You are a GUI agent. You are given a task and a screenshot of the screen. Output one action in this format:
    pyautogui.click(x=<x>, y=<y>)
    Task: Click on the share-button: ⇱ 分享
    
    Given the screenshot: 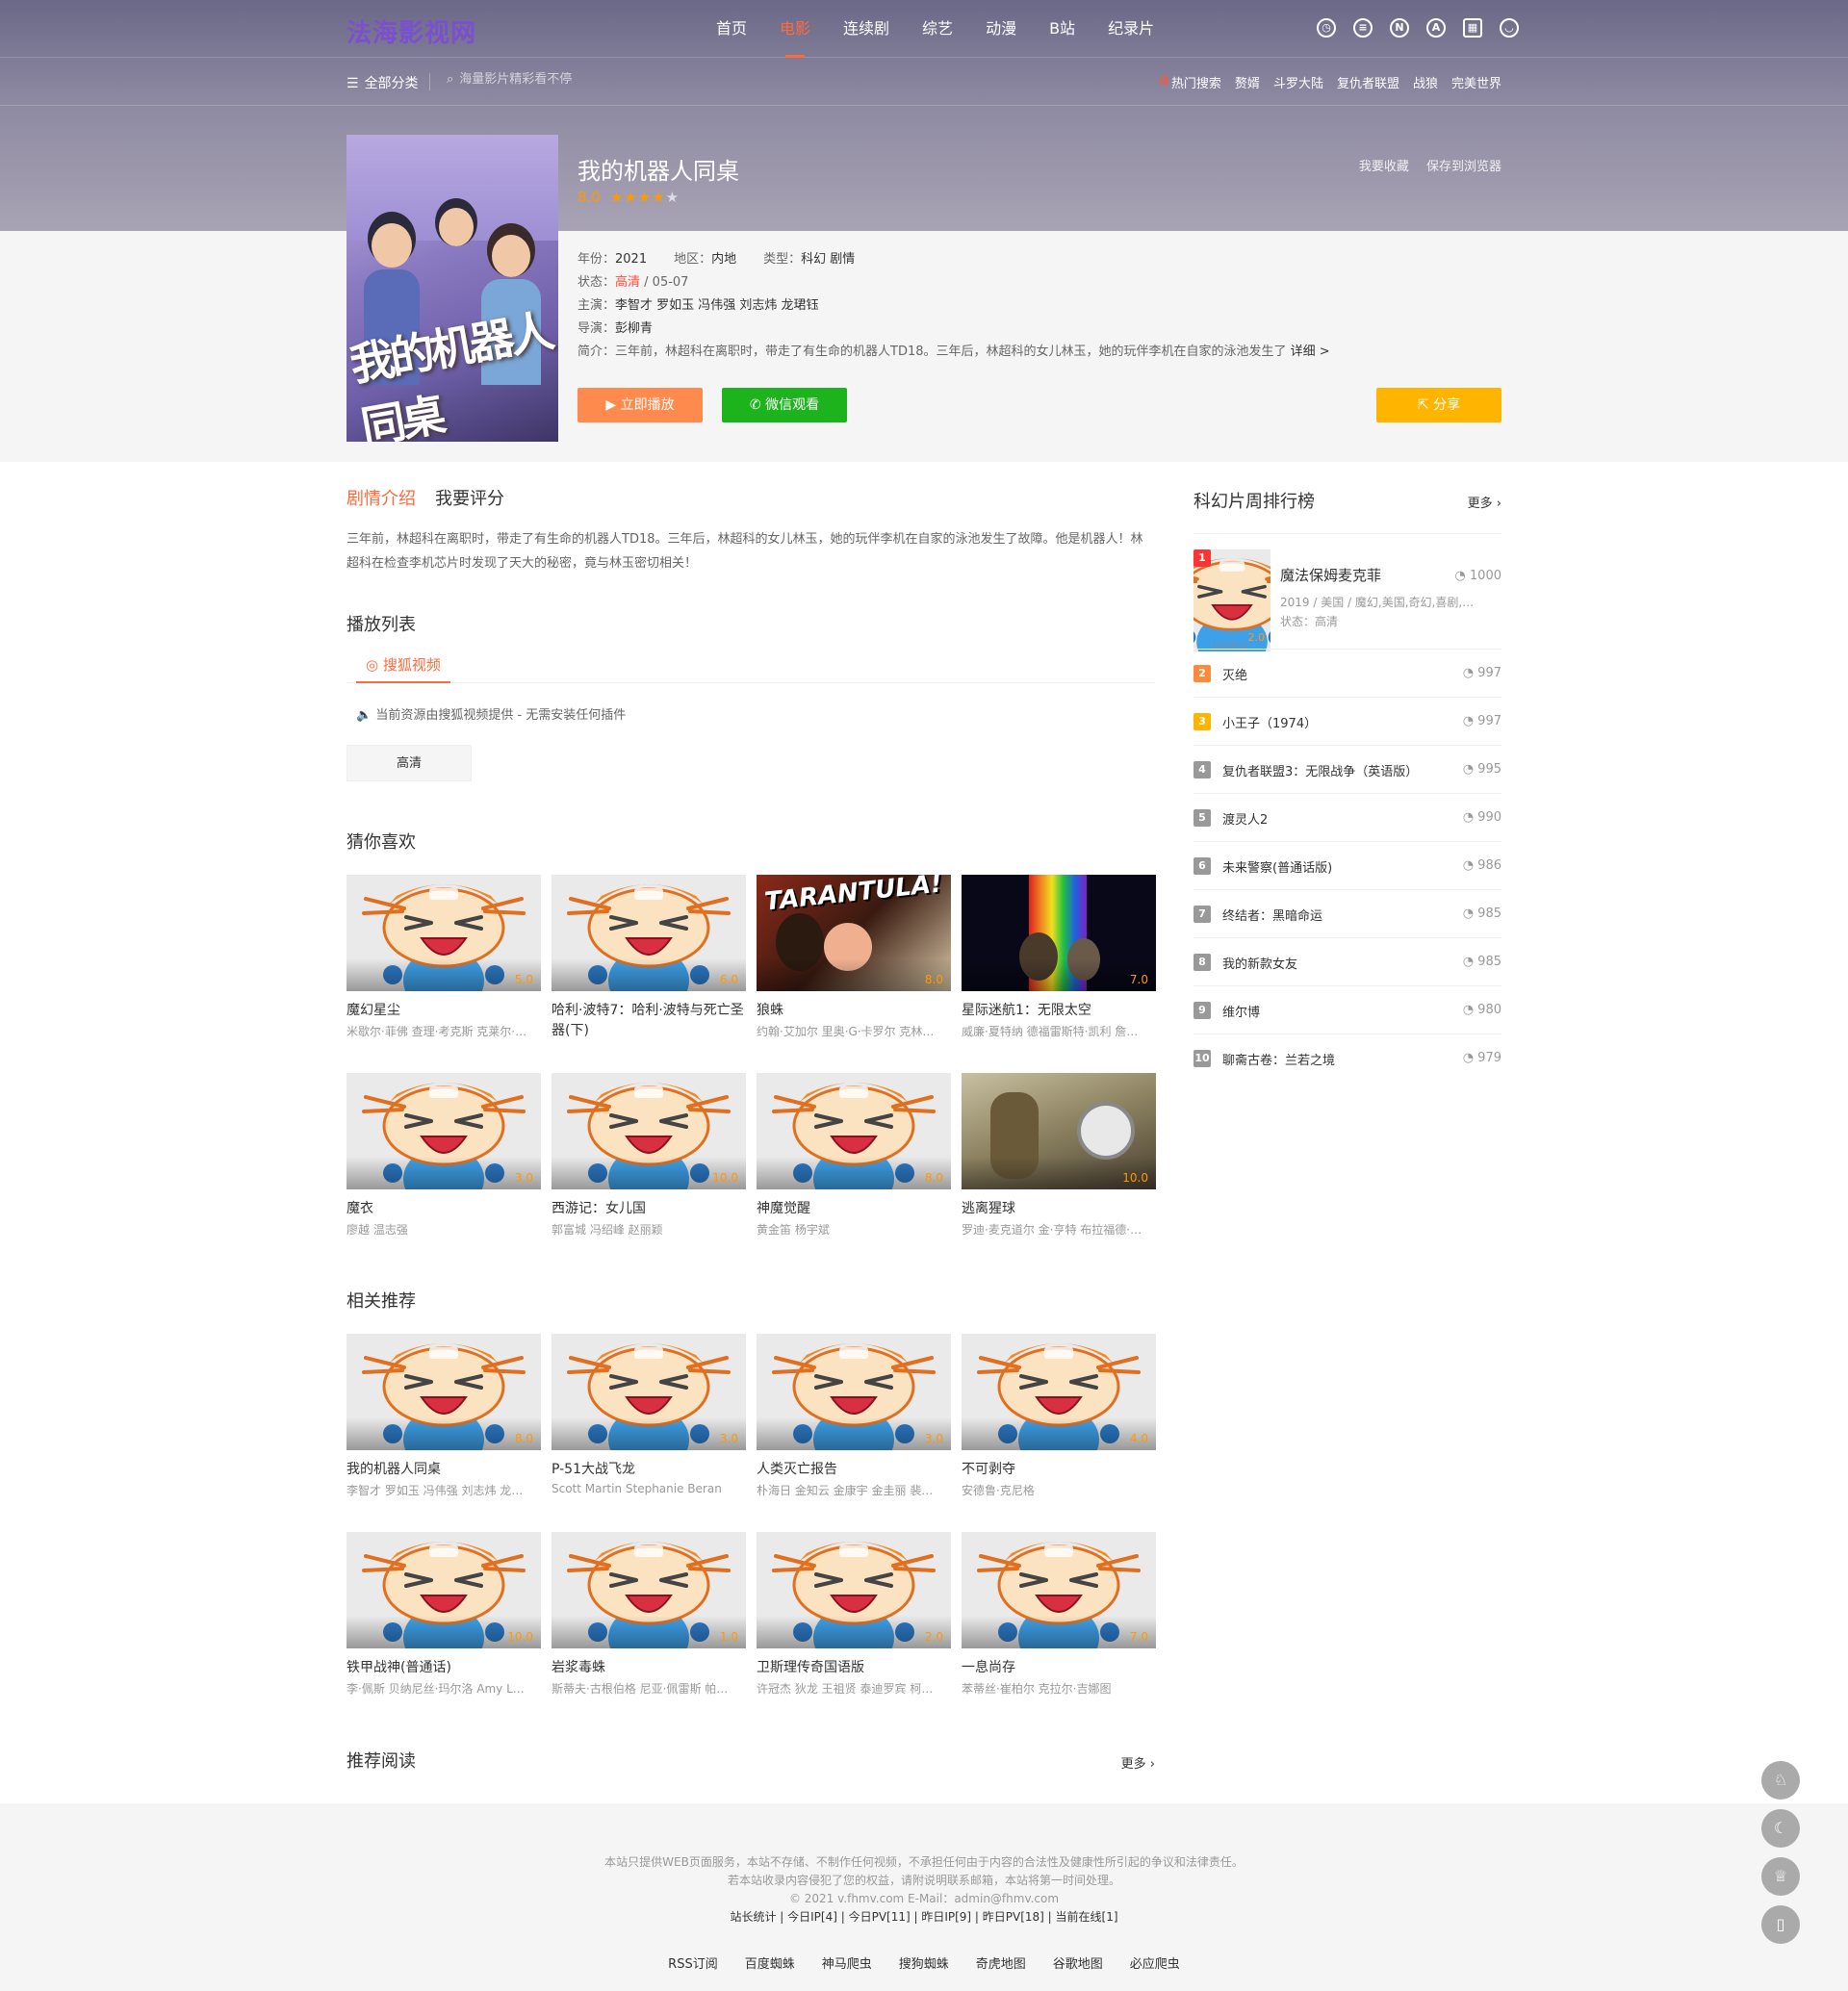 What is the action you would take?
    pyautogui.click(x=1439, y=405)
    